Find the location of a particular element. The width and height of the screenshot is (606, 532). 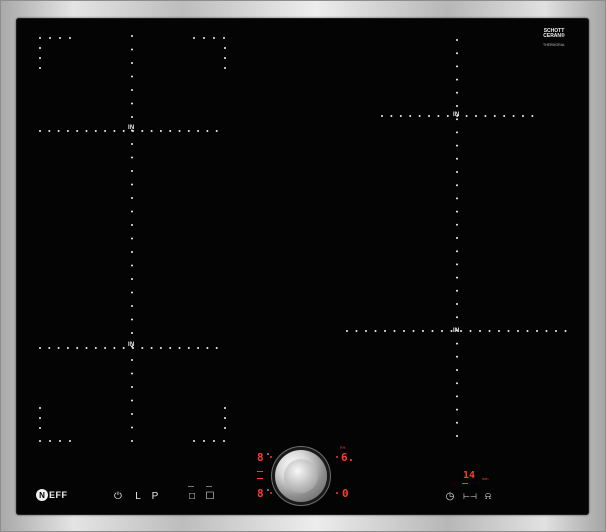

powerboost-button: ⊢⊣ is located at coordinates (470, 497).